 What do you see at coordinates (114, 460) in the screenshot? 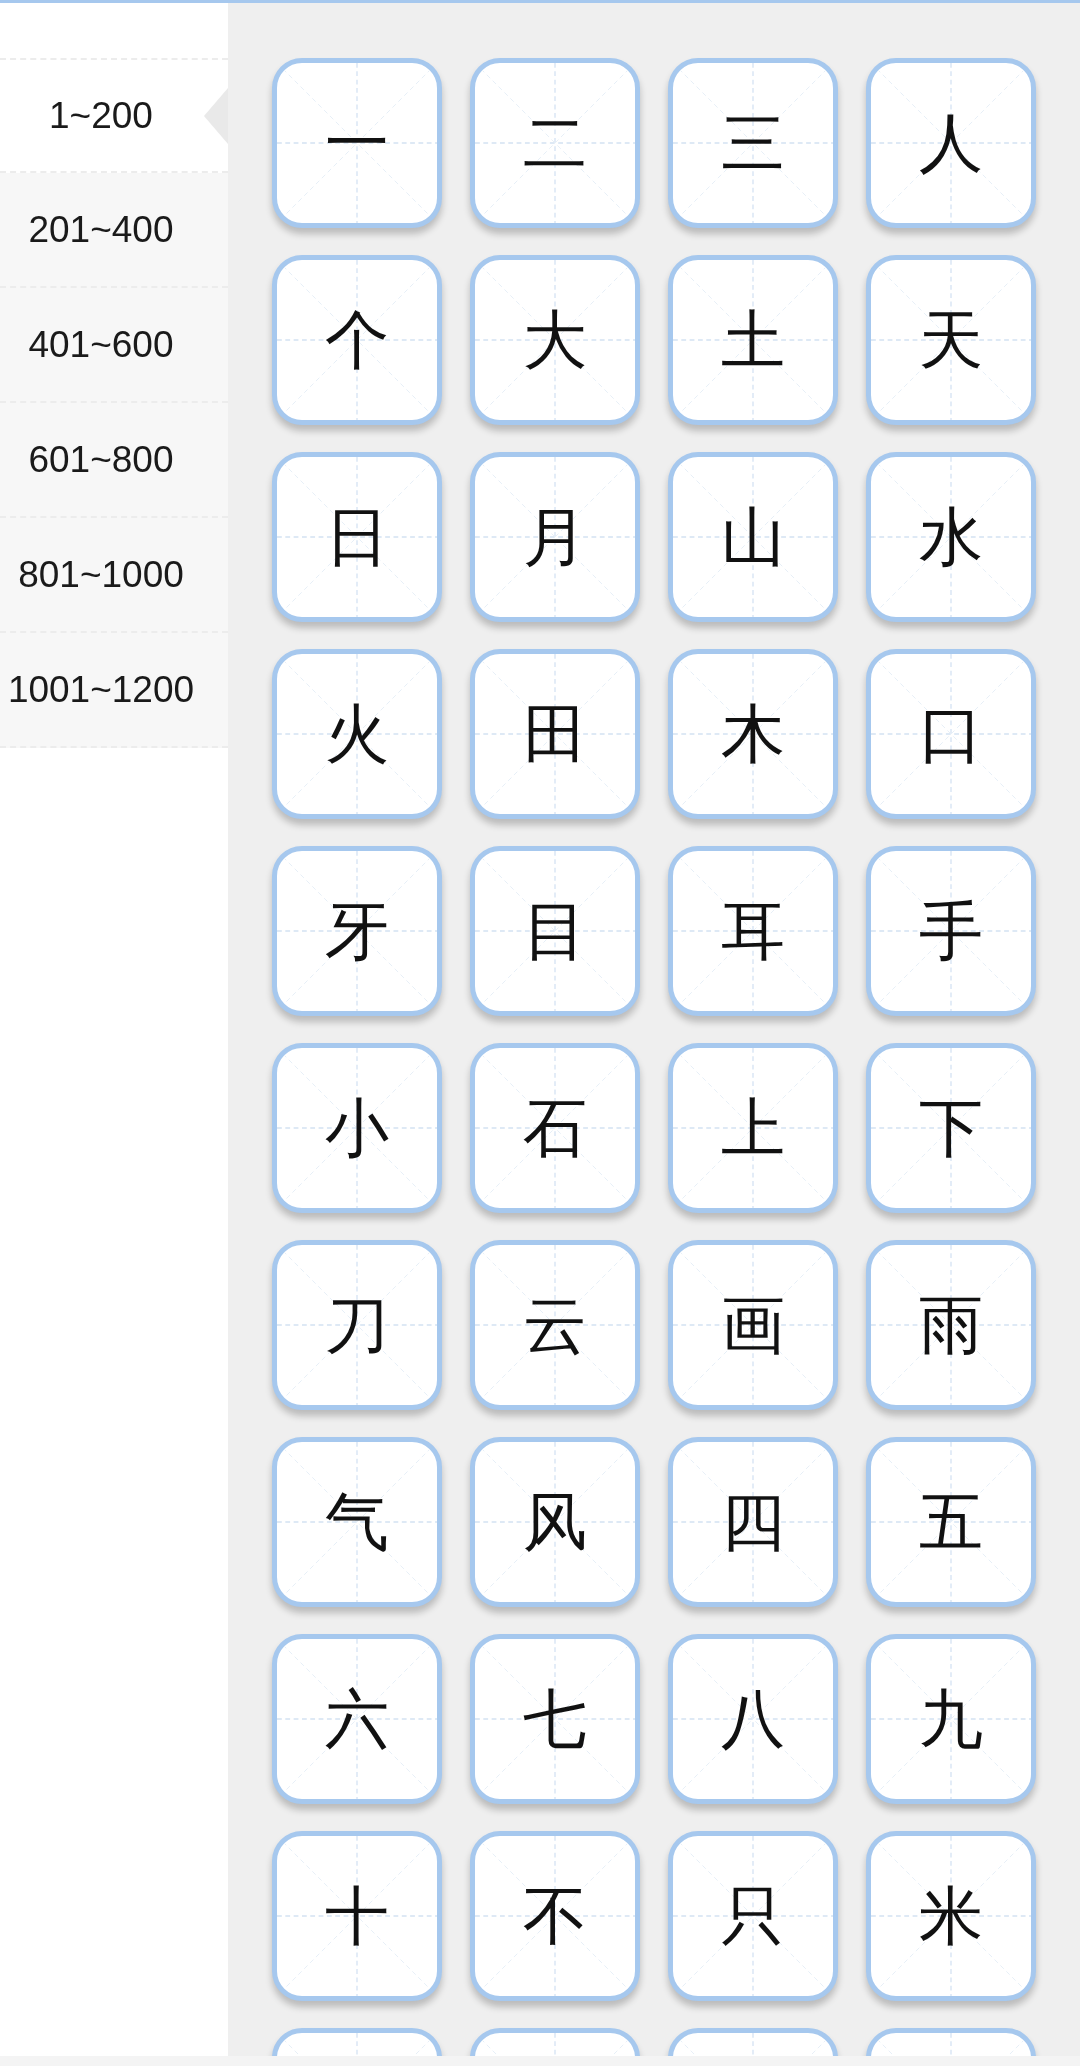
I see `range-tab: 601~800` at bounding box center [114, 460].